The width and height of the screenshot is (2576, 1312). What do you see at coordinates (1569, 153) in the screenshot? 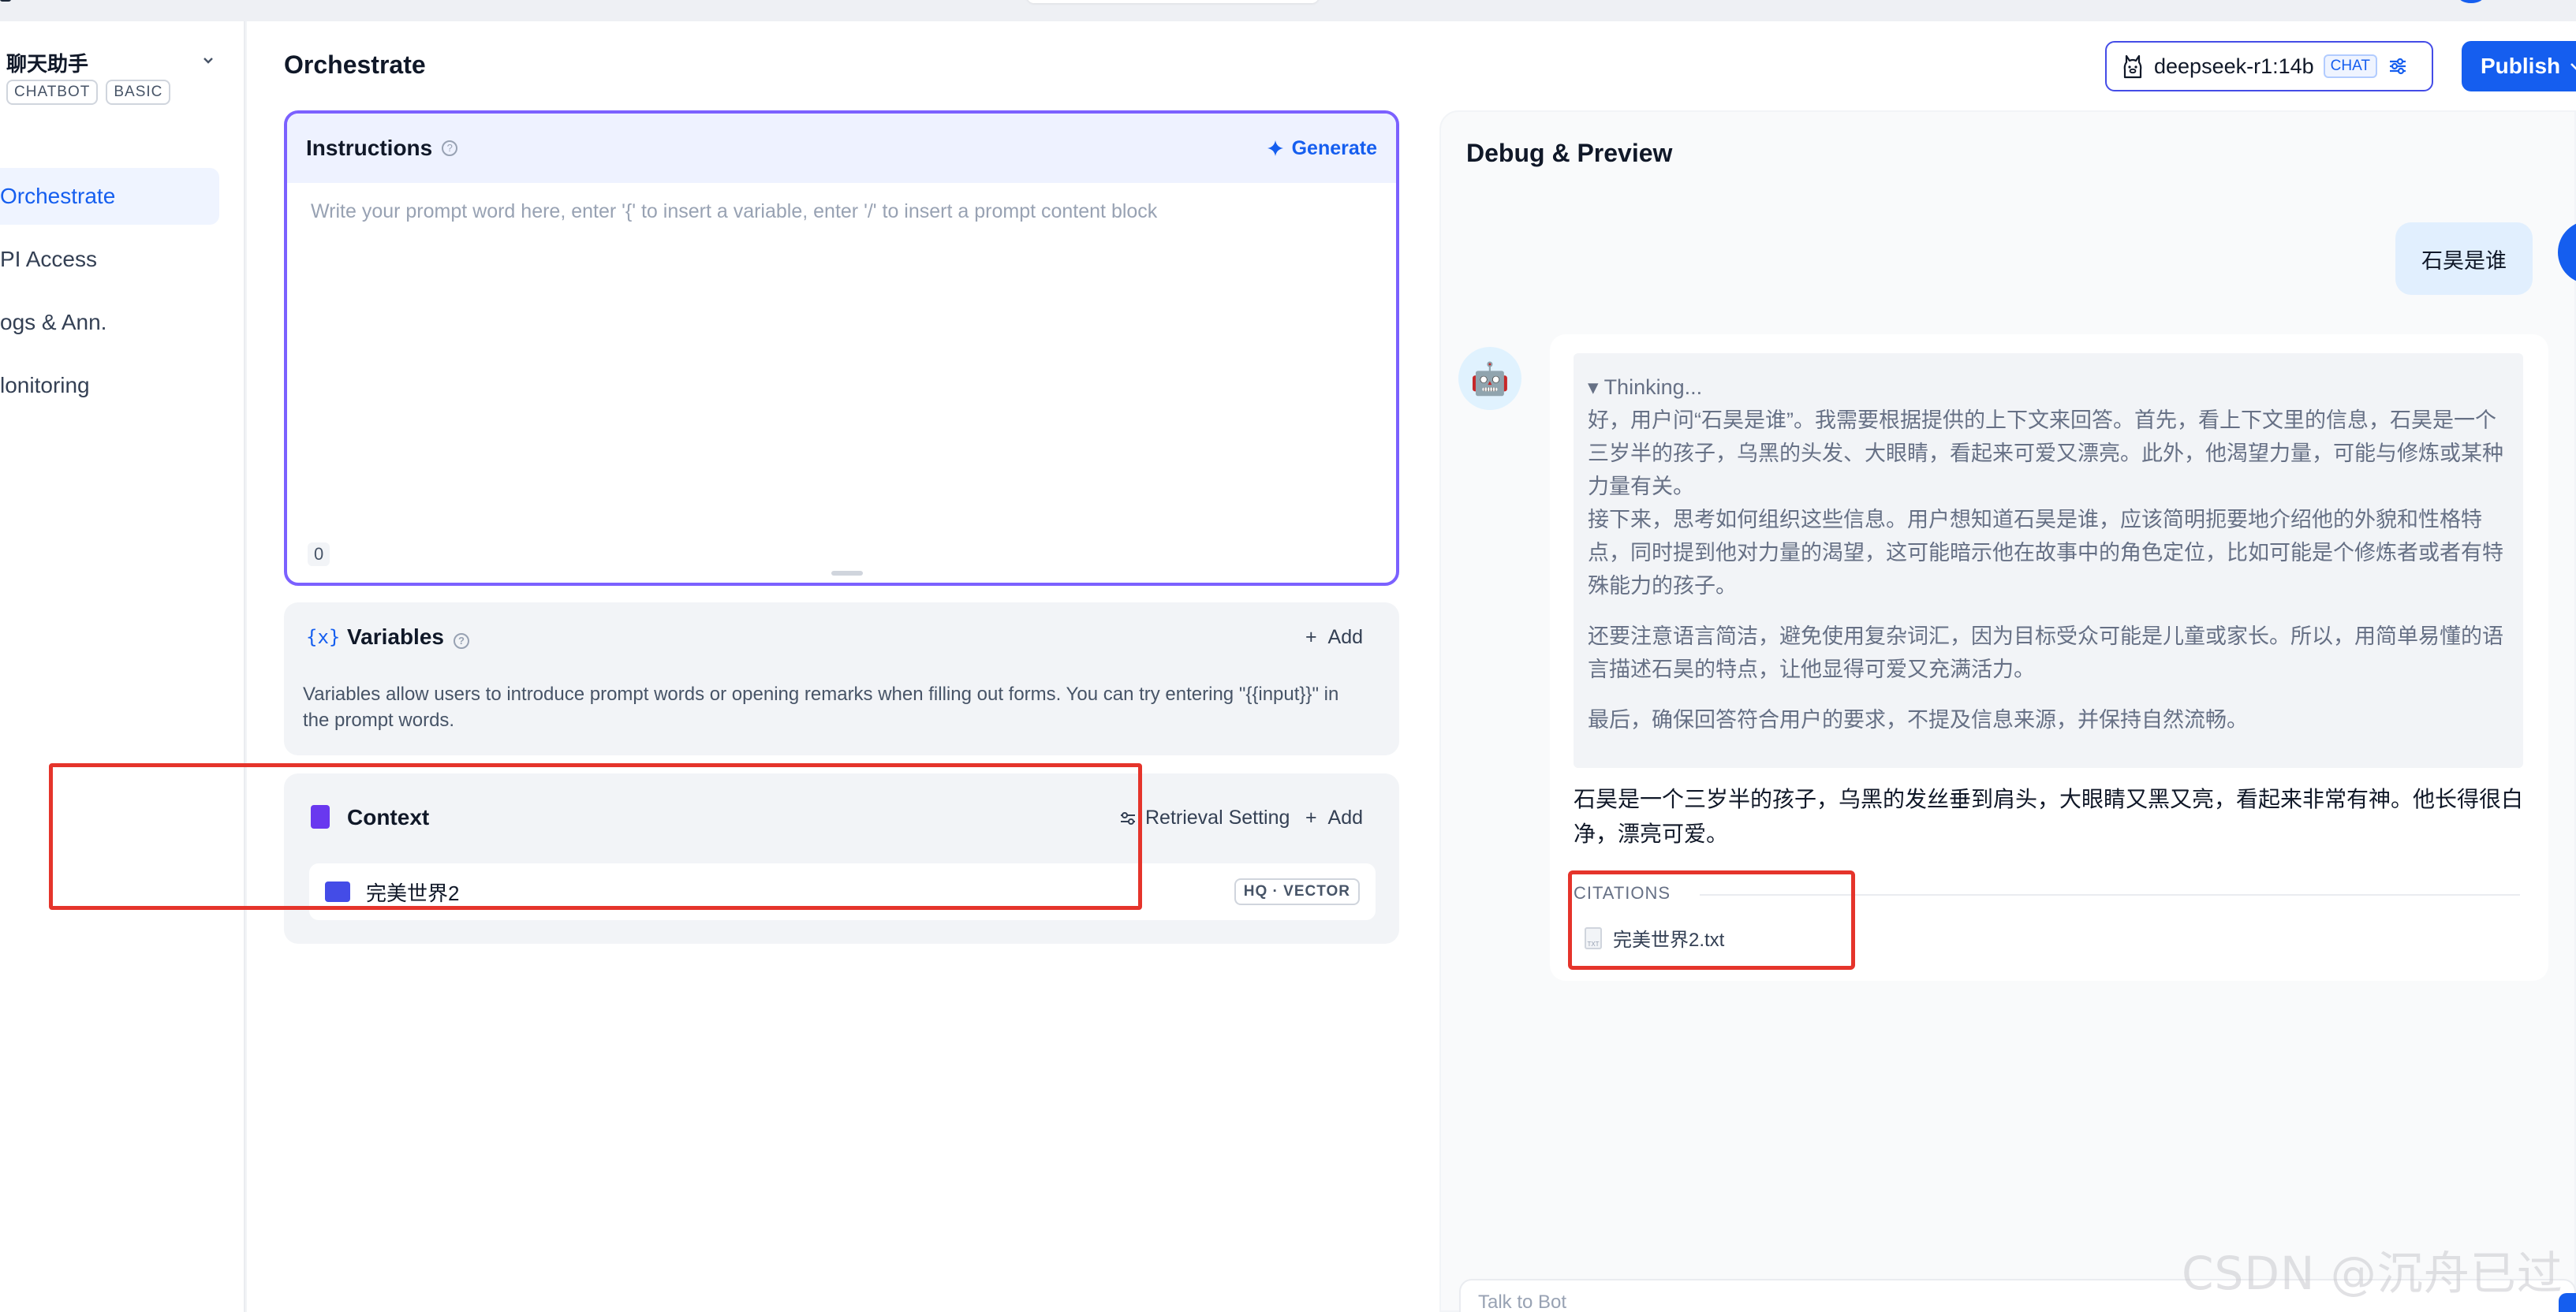
I see `debug-title: Debug & Preview` at bounding box center [1569, 153].